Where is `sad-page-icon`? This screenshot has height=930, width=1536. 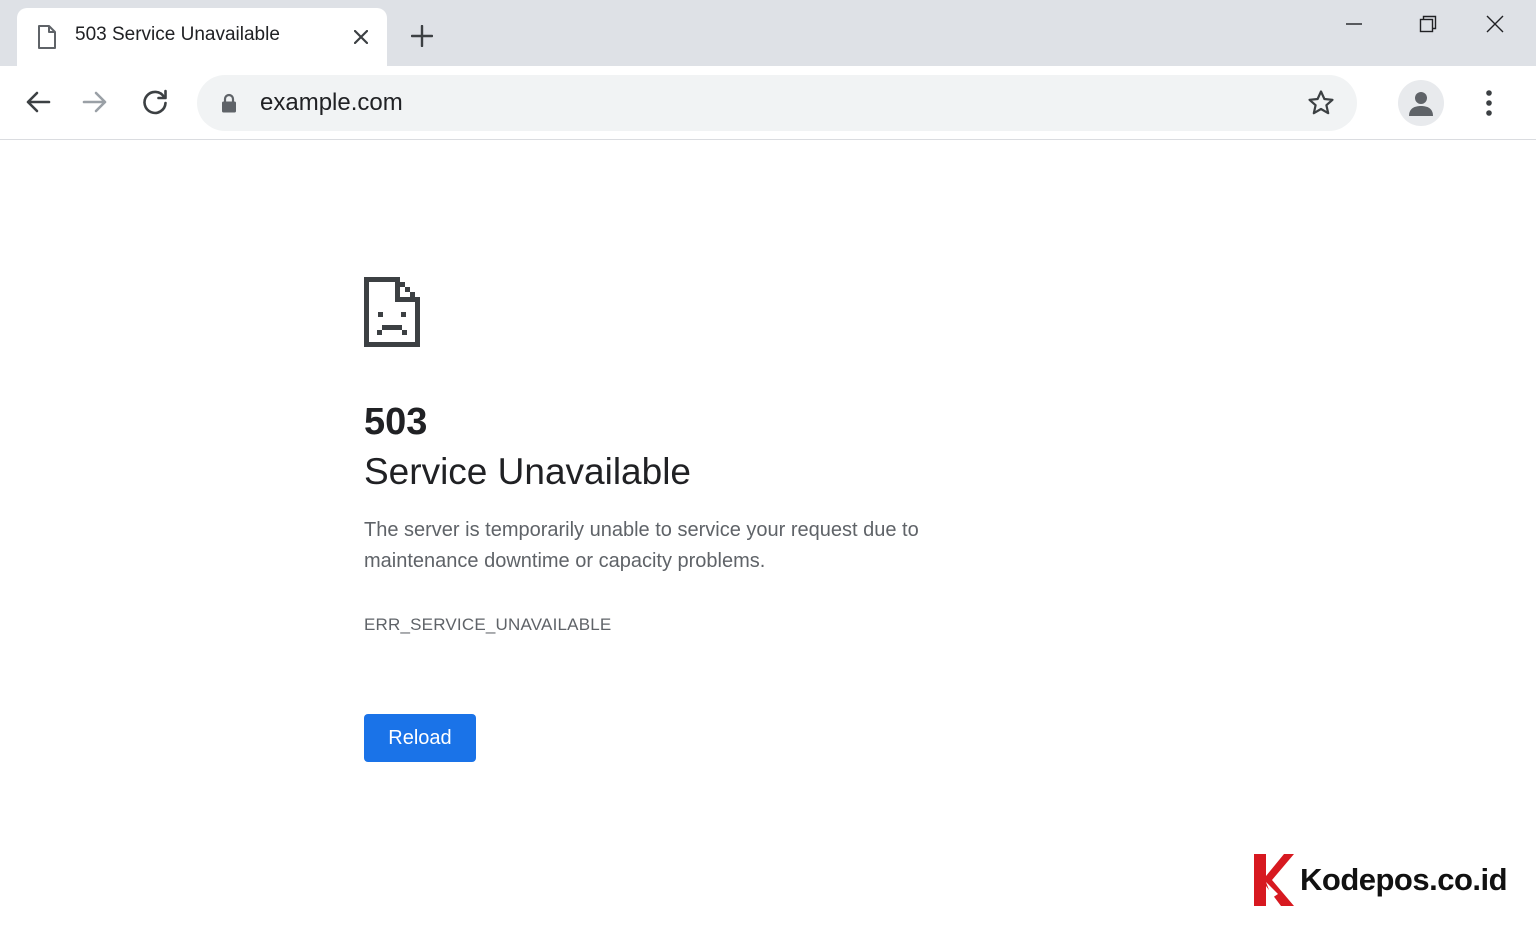 sad-page-icon is located at coordinates (392, 312).